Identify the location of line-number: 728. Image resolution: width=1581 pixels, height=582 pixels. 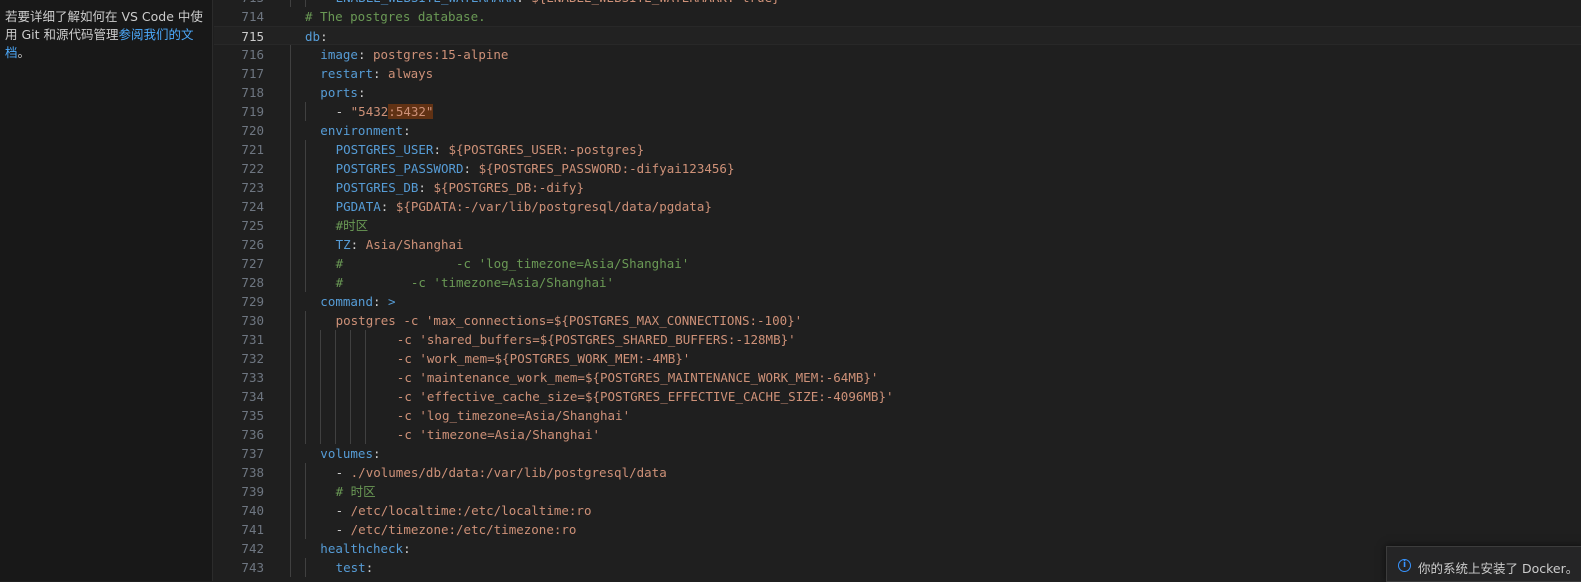
(252, 282).